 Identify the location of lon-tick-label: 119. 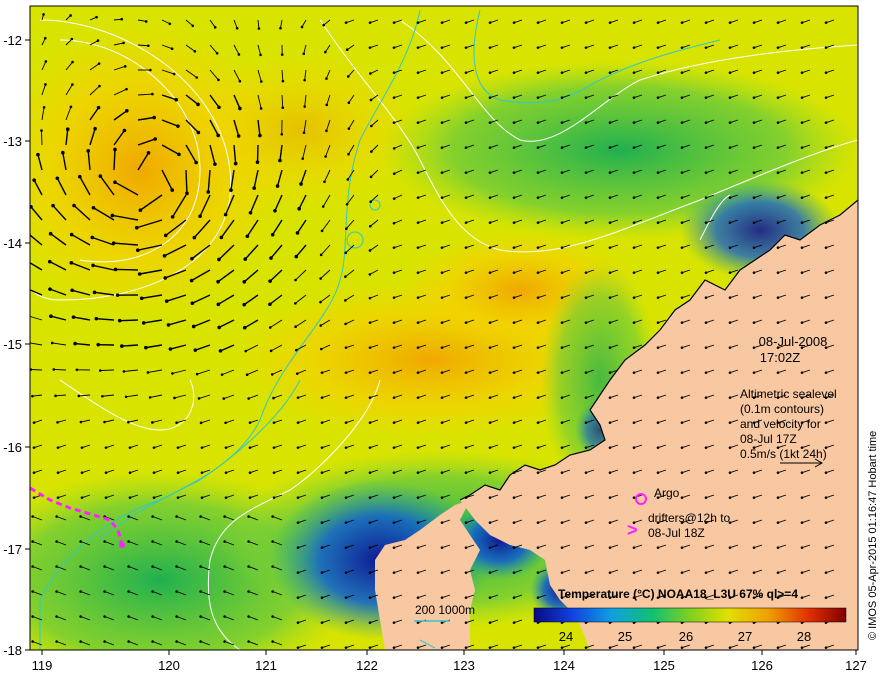
(42, 665).